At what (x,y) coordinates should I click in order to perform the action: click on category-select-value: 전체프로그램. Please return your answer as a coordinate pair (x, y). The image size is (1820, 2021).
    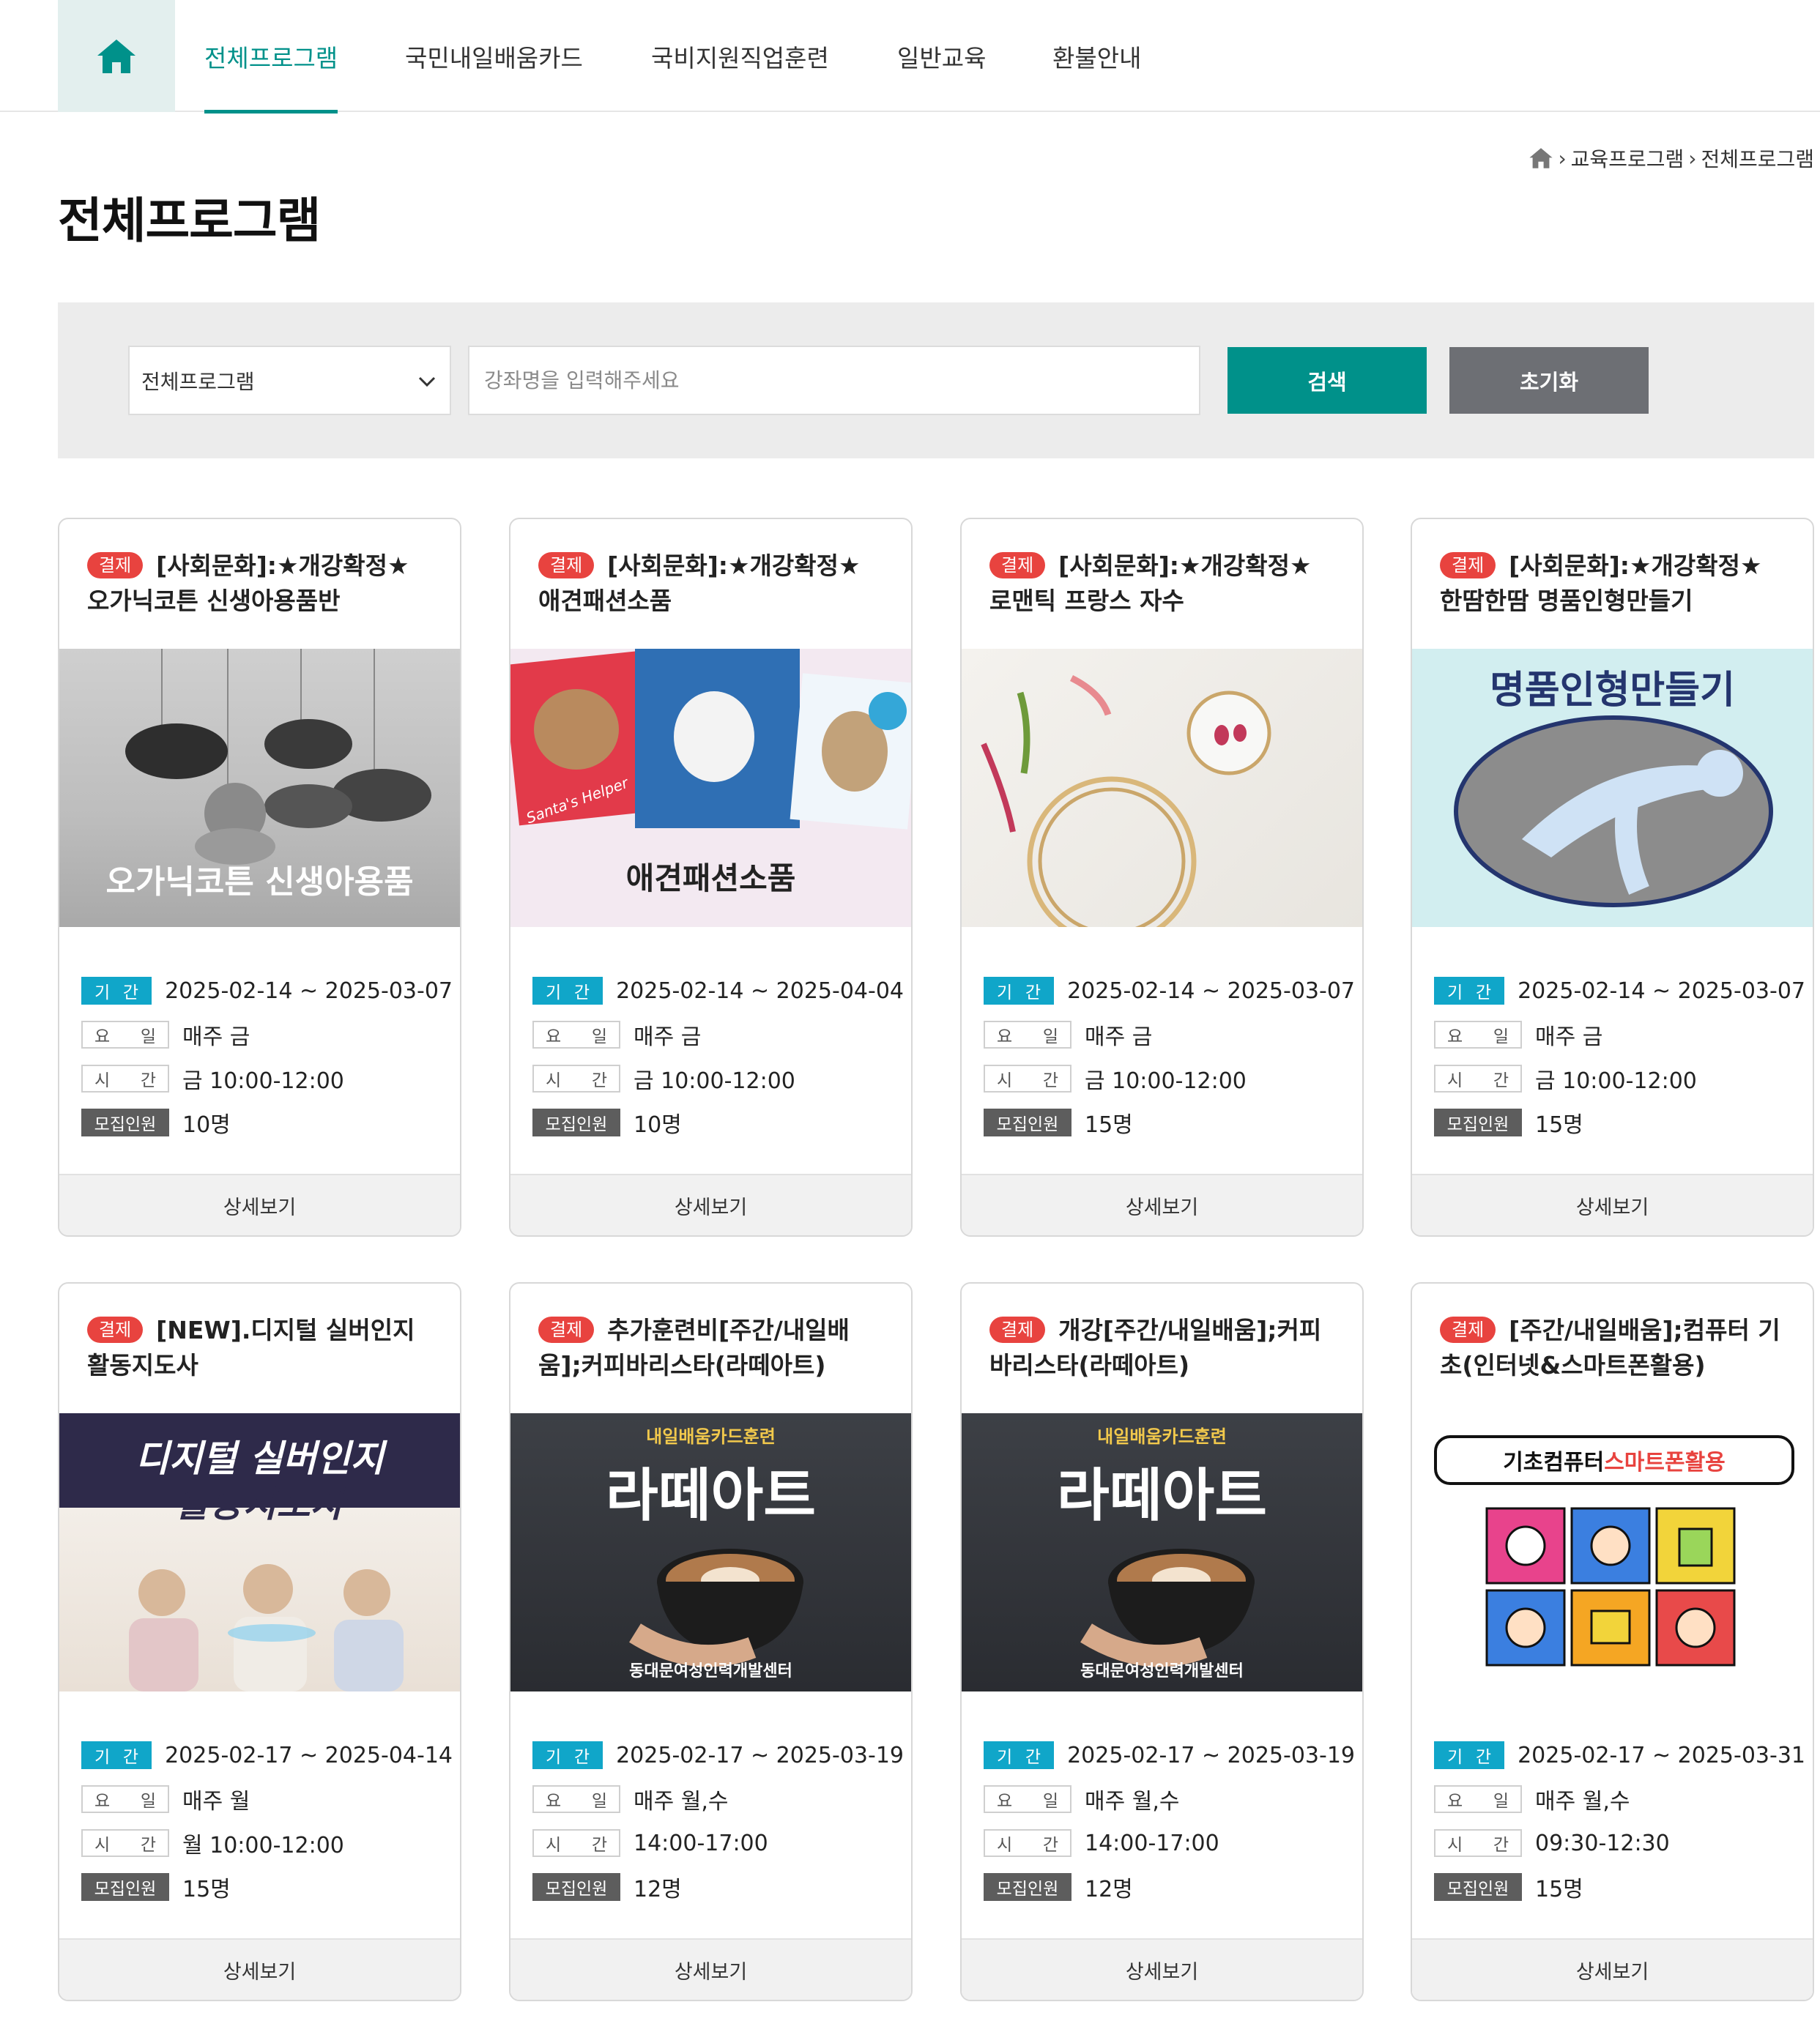
    Looking at the image, I should click on (198, 381).